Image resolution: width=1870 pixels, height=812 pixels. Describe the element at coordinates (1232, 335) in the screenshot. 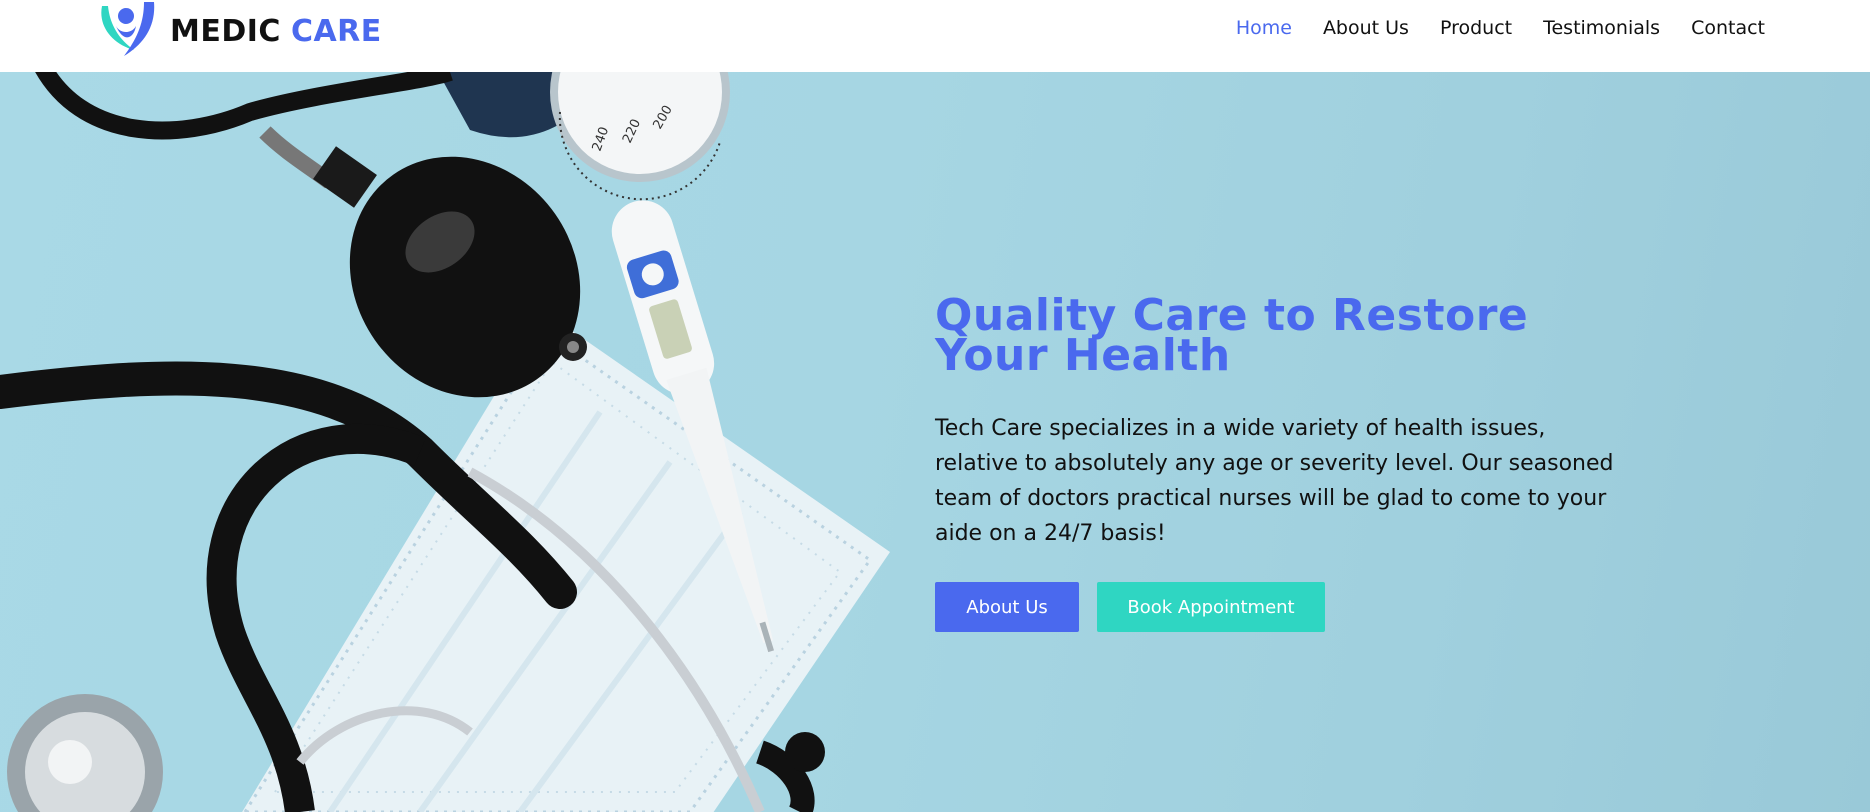

I see `hero-title: Quality Care to Restore Your Health` at that location.